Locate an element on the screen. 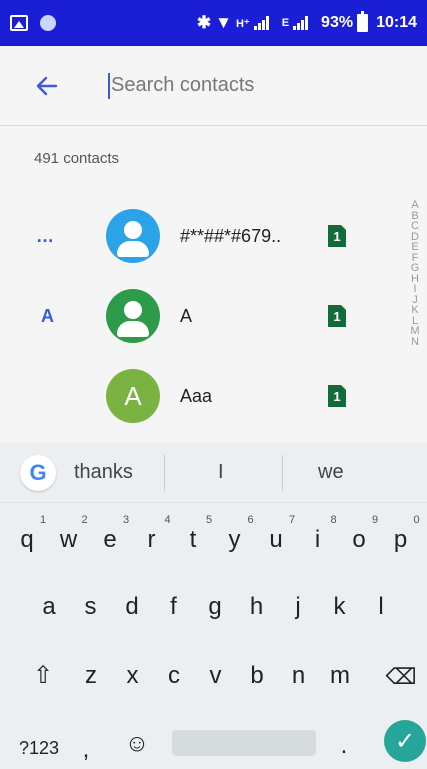 This screenshot has height=769, width=427. battery-charging-icon is located at coordinates (363, 21).